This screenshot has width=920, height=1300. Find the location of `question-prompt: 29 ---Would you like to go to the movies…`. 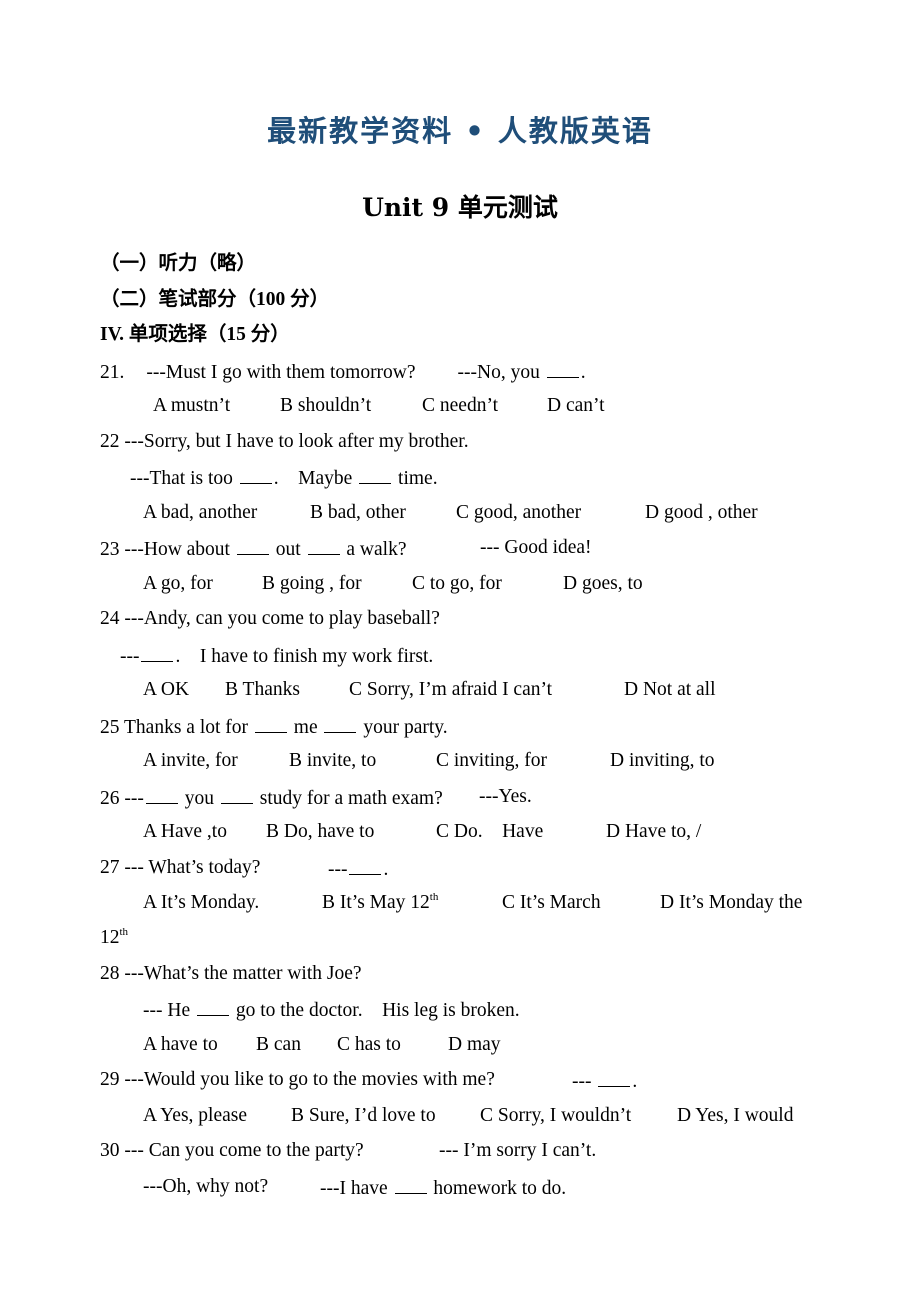

question-prompt: 29 ---Would you like to go to the movies… is located at coordinates (297, 1079).